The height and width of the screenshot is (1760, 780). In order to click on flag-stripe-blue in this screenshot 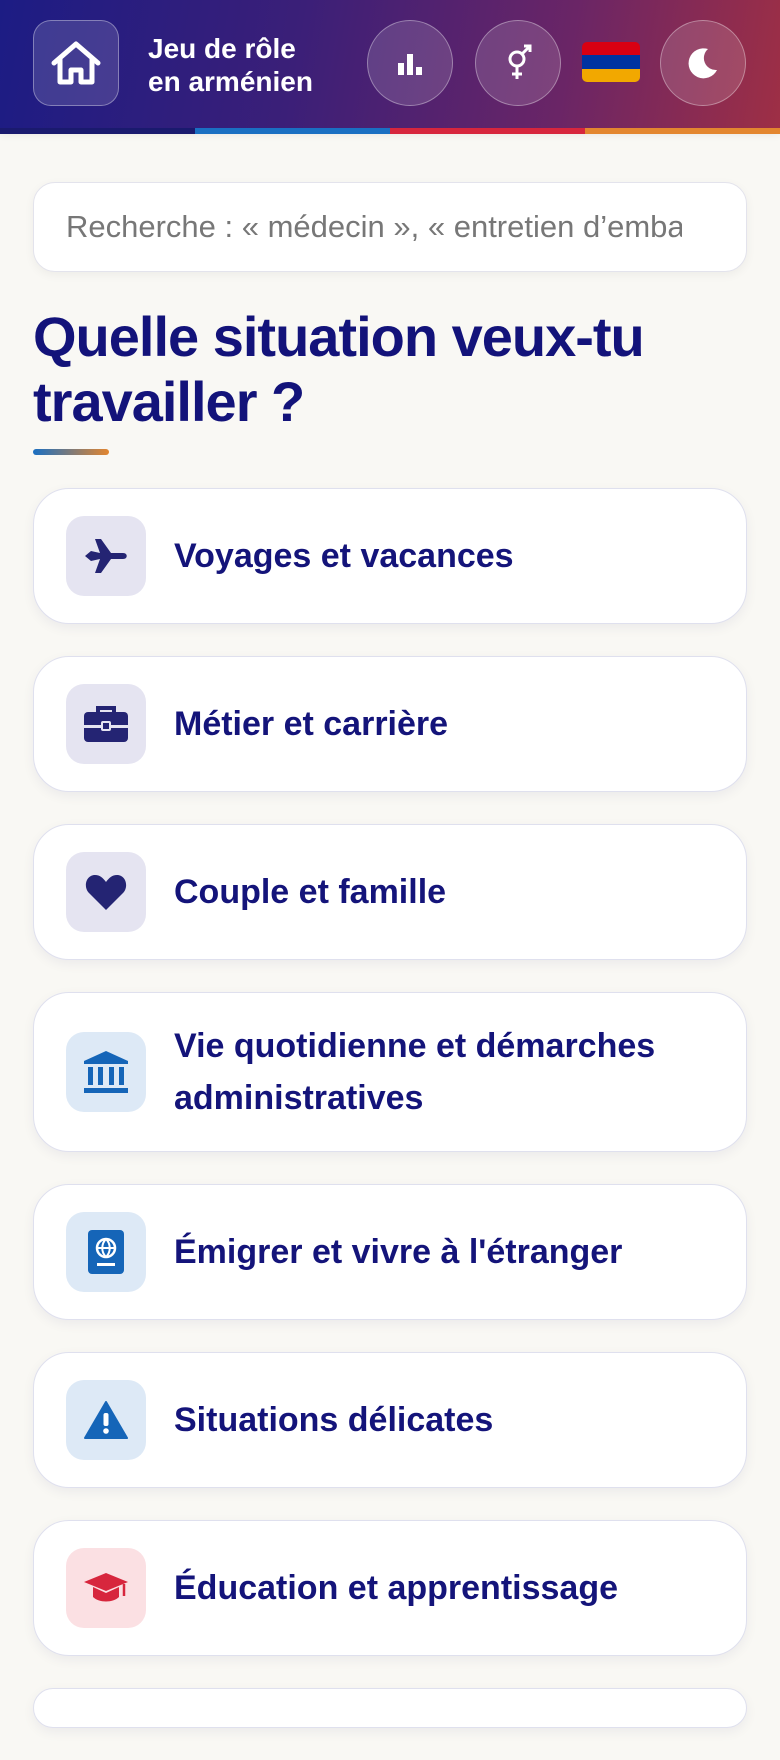, I will do `click(611, 62)`.